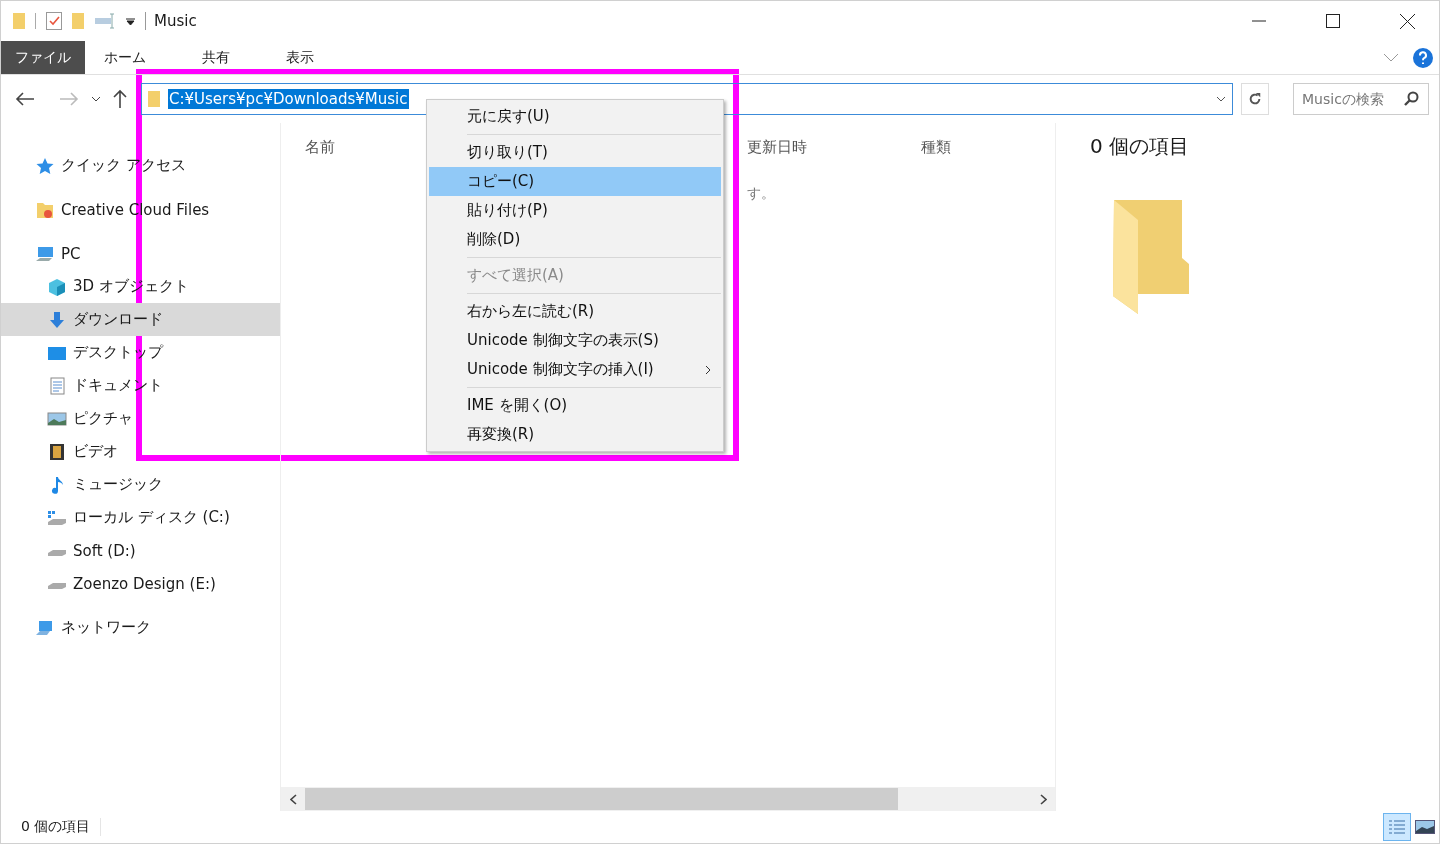 The height and width of the screenshot is (844, 1440). I want to click on empty-message: す。, so click(761, 194).